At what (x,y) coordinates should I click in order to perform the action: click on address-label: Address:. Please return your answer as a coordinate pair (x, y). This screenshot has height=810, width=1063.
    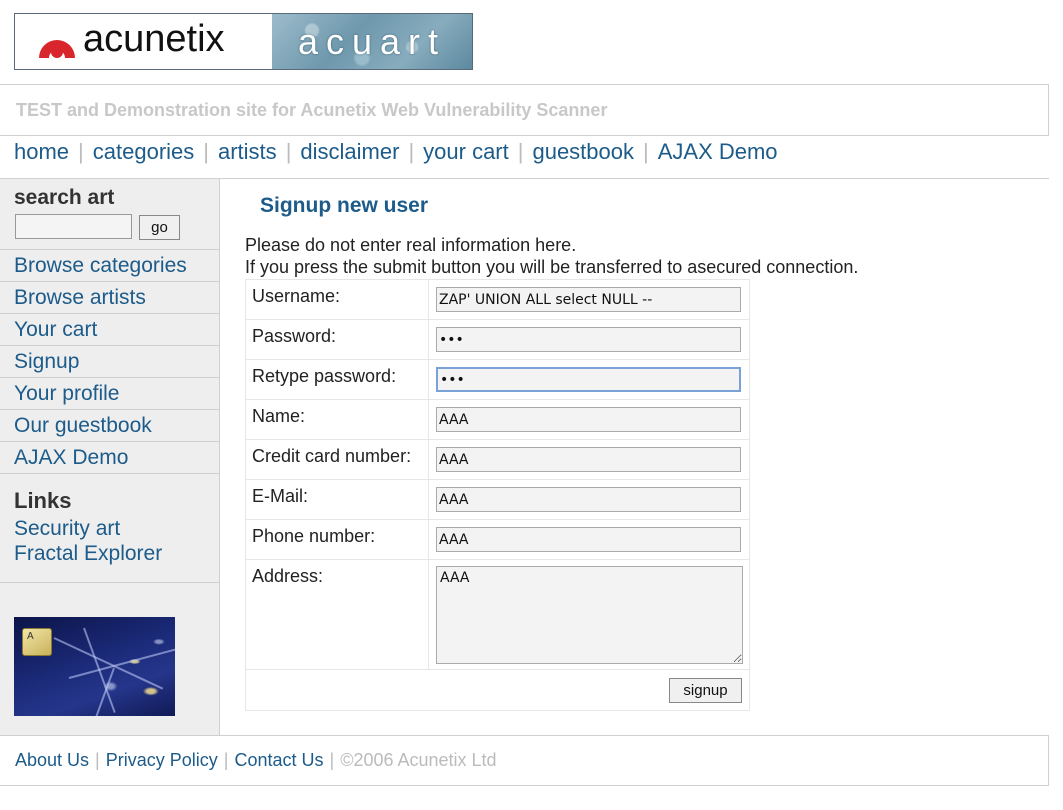
    Looking at the image, I should click on (337, 614).